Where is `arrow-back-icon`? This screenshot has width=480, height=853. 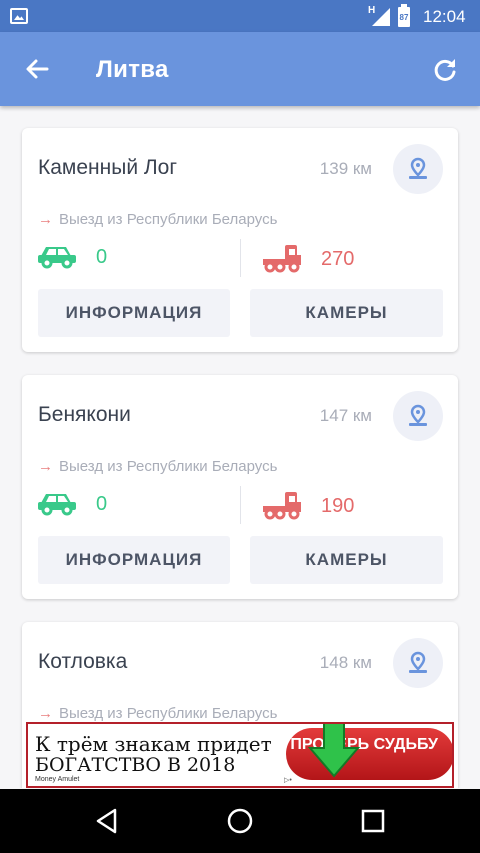
arrow-back-icon is located at coordinates (37, 69).